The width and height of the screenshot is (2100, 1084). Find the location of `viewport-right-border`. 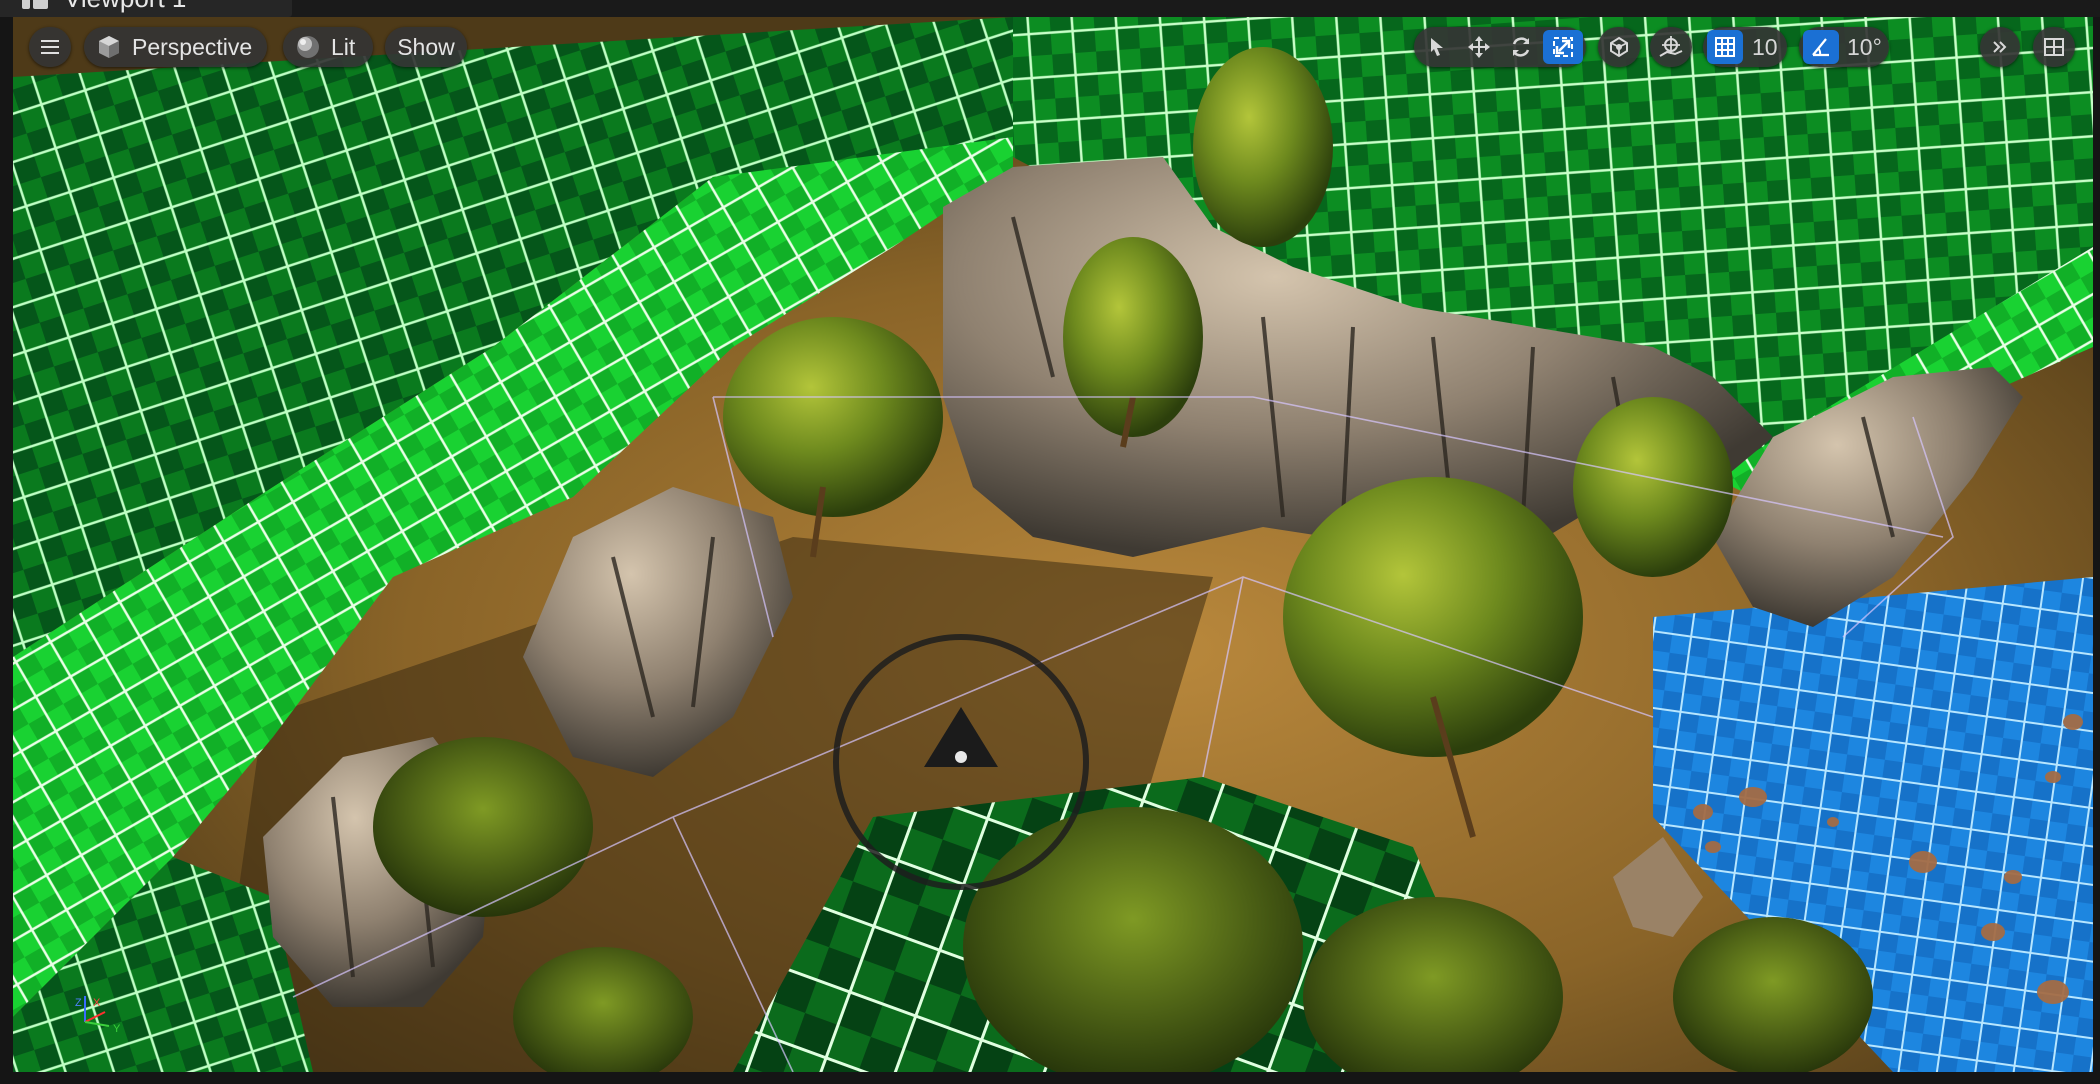

viewport-right-border is located at coordinates (2096, 544).